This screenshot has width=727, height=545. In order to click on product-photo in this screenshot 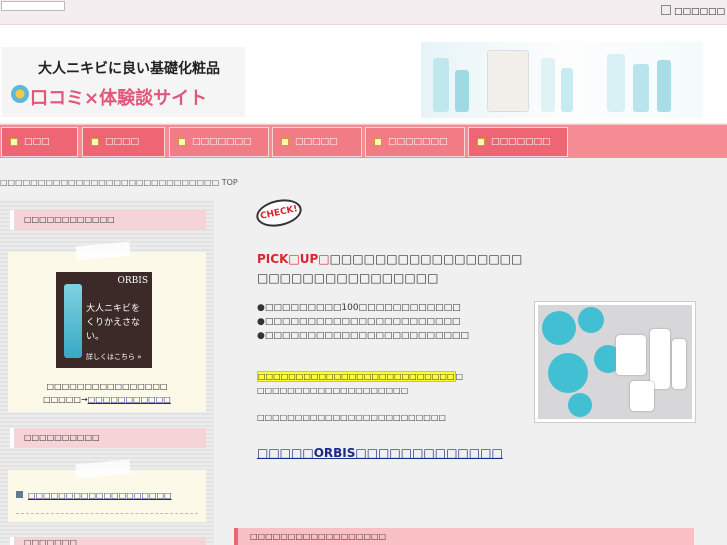, I will do `click(615, 362)`.